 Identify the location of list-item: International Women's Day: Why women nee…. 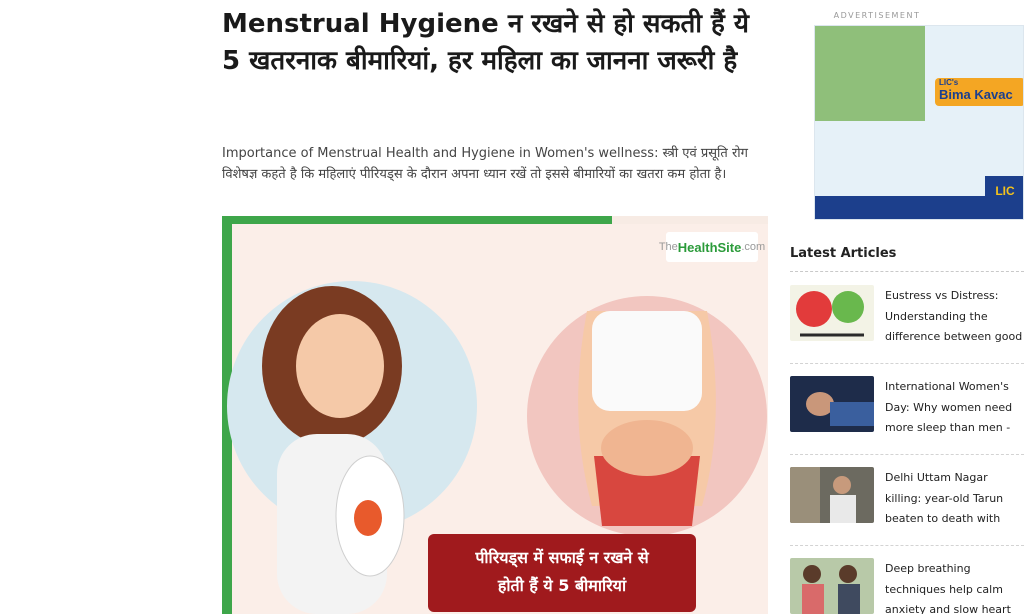
(907, 416).